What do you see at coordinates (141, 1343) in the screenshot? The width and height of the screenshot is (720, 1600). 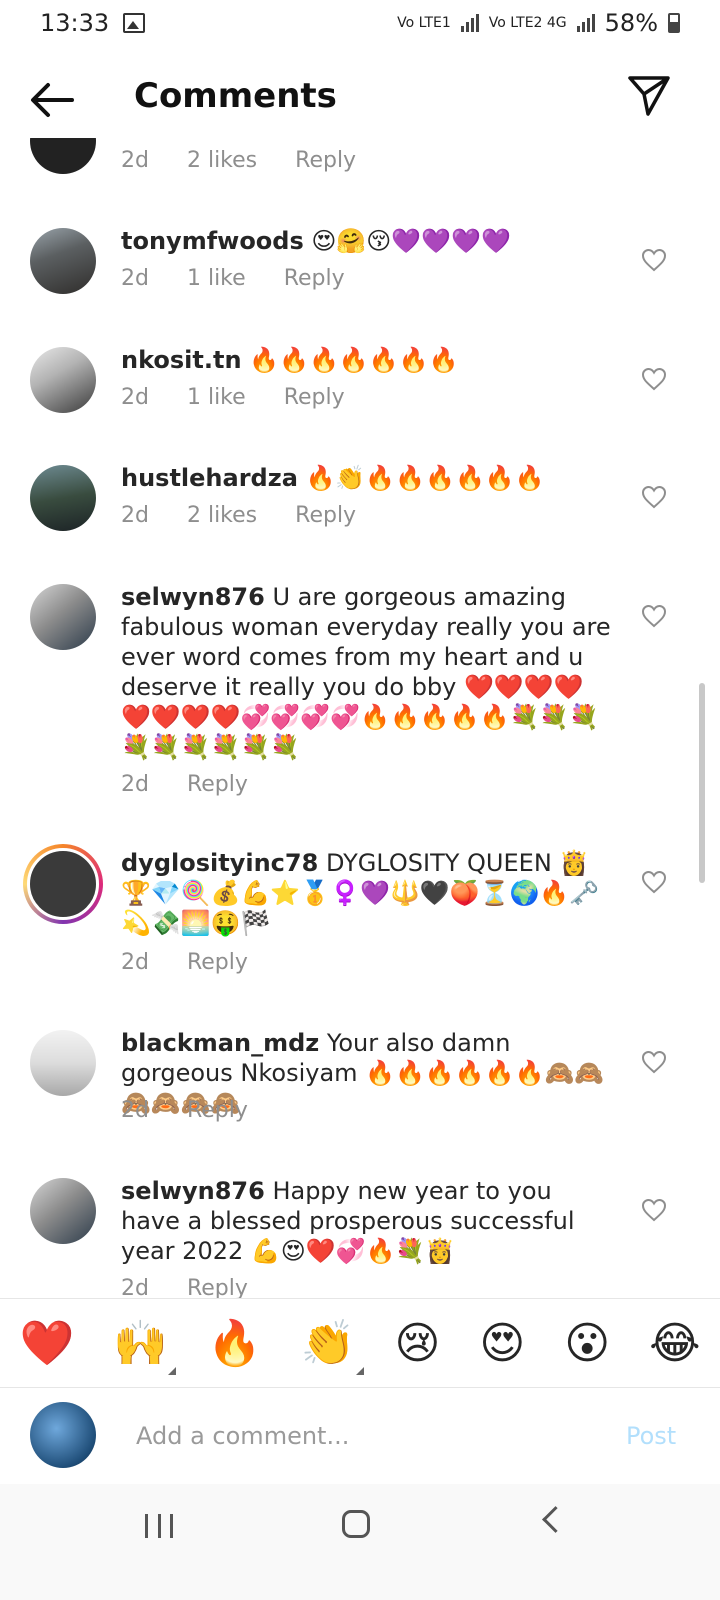 I see `reaction-raised-hands-emoji: 🙌` at bounding box center [141, 1343].